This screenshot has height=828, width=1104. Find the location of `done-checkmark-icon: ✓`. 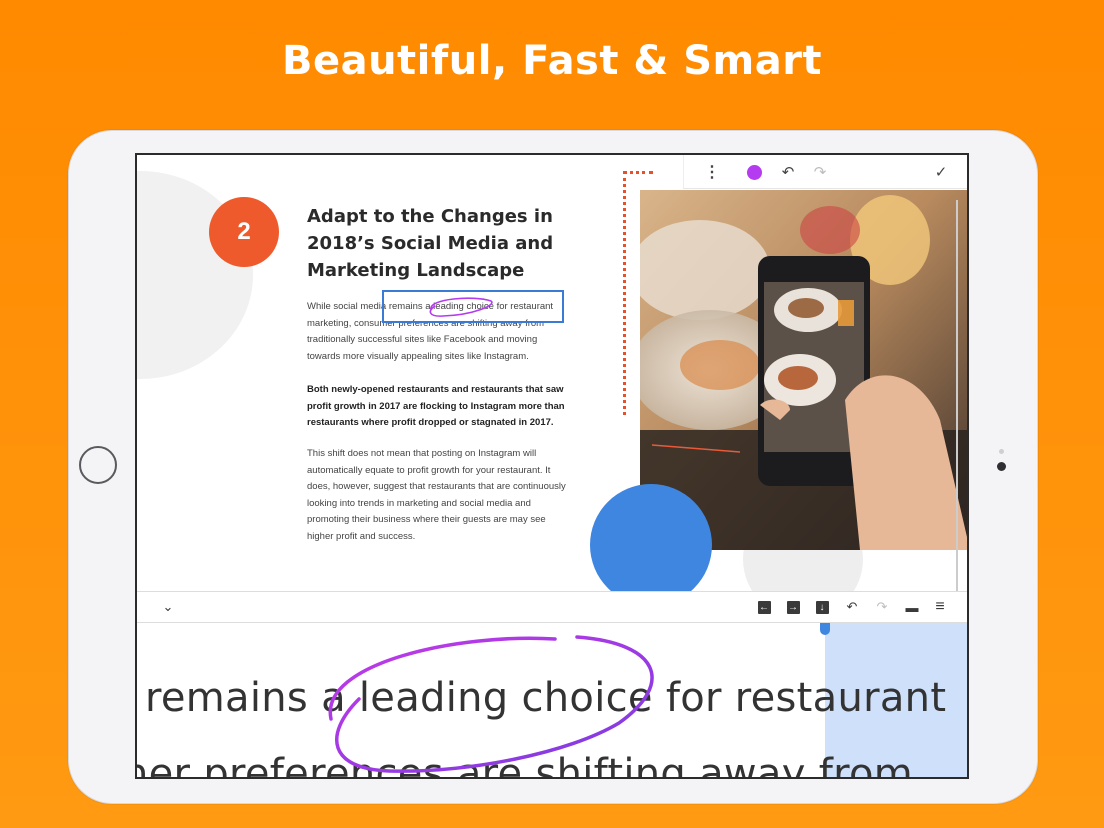

done-checkmark-icon: ✓ is located at coordinates (941, 172).